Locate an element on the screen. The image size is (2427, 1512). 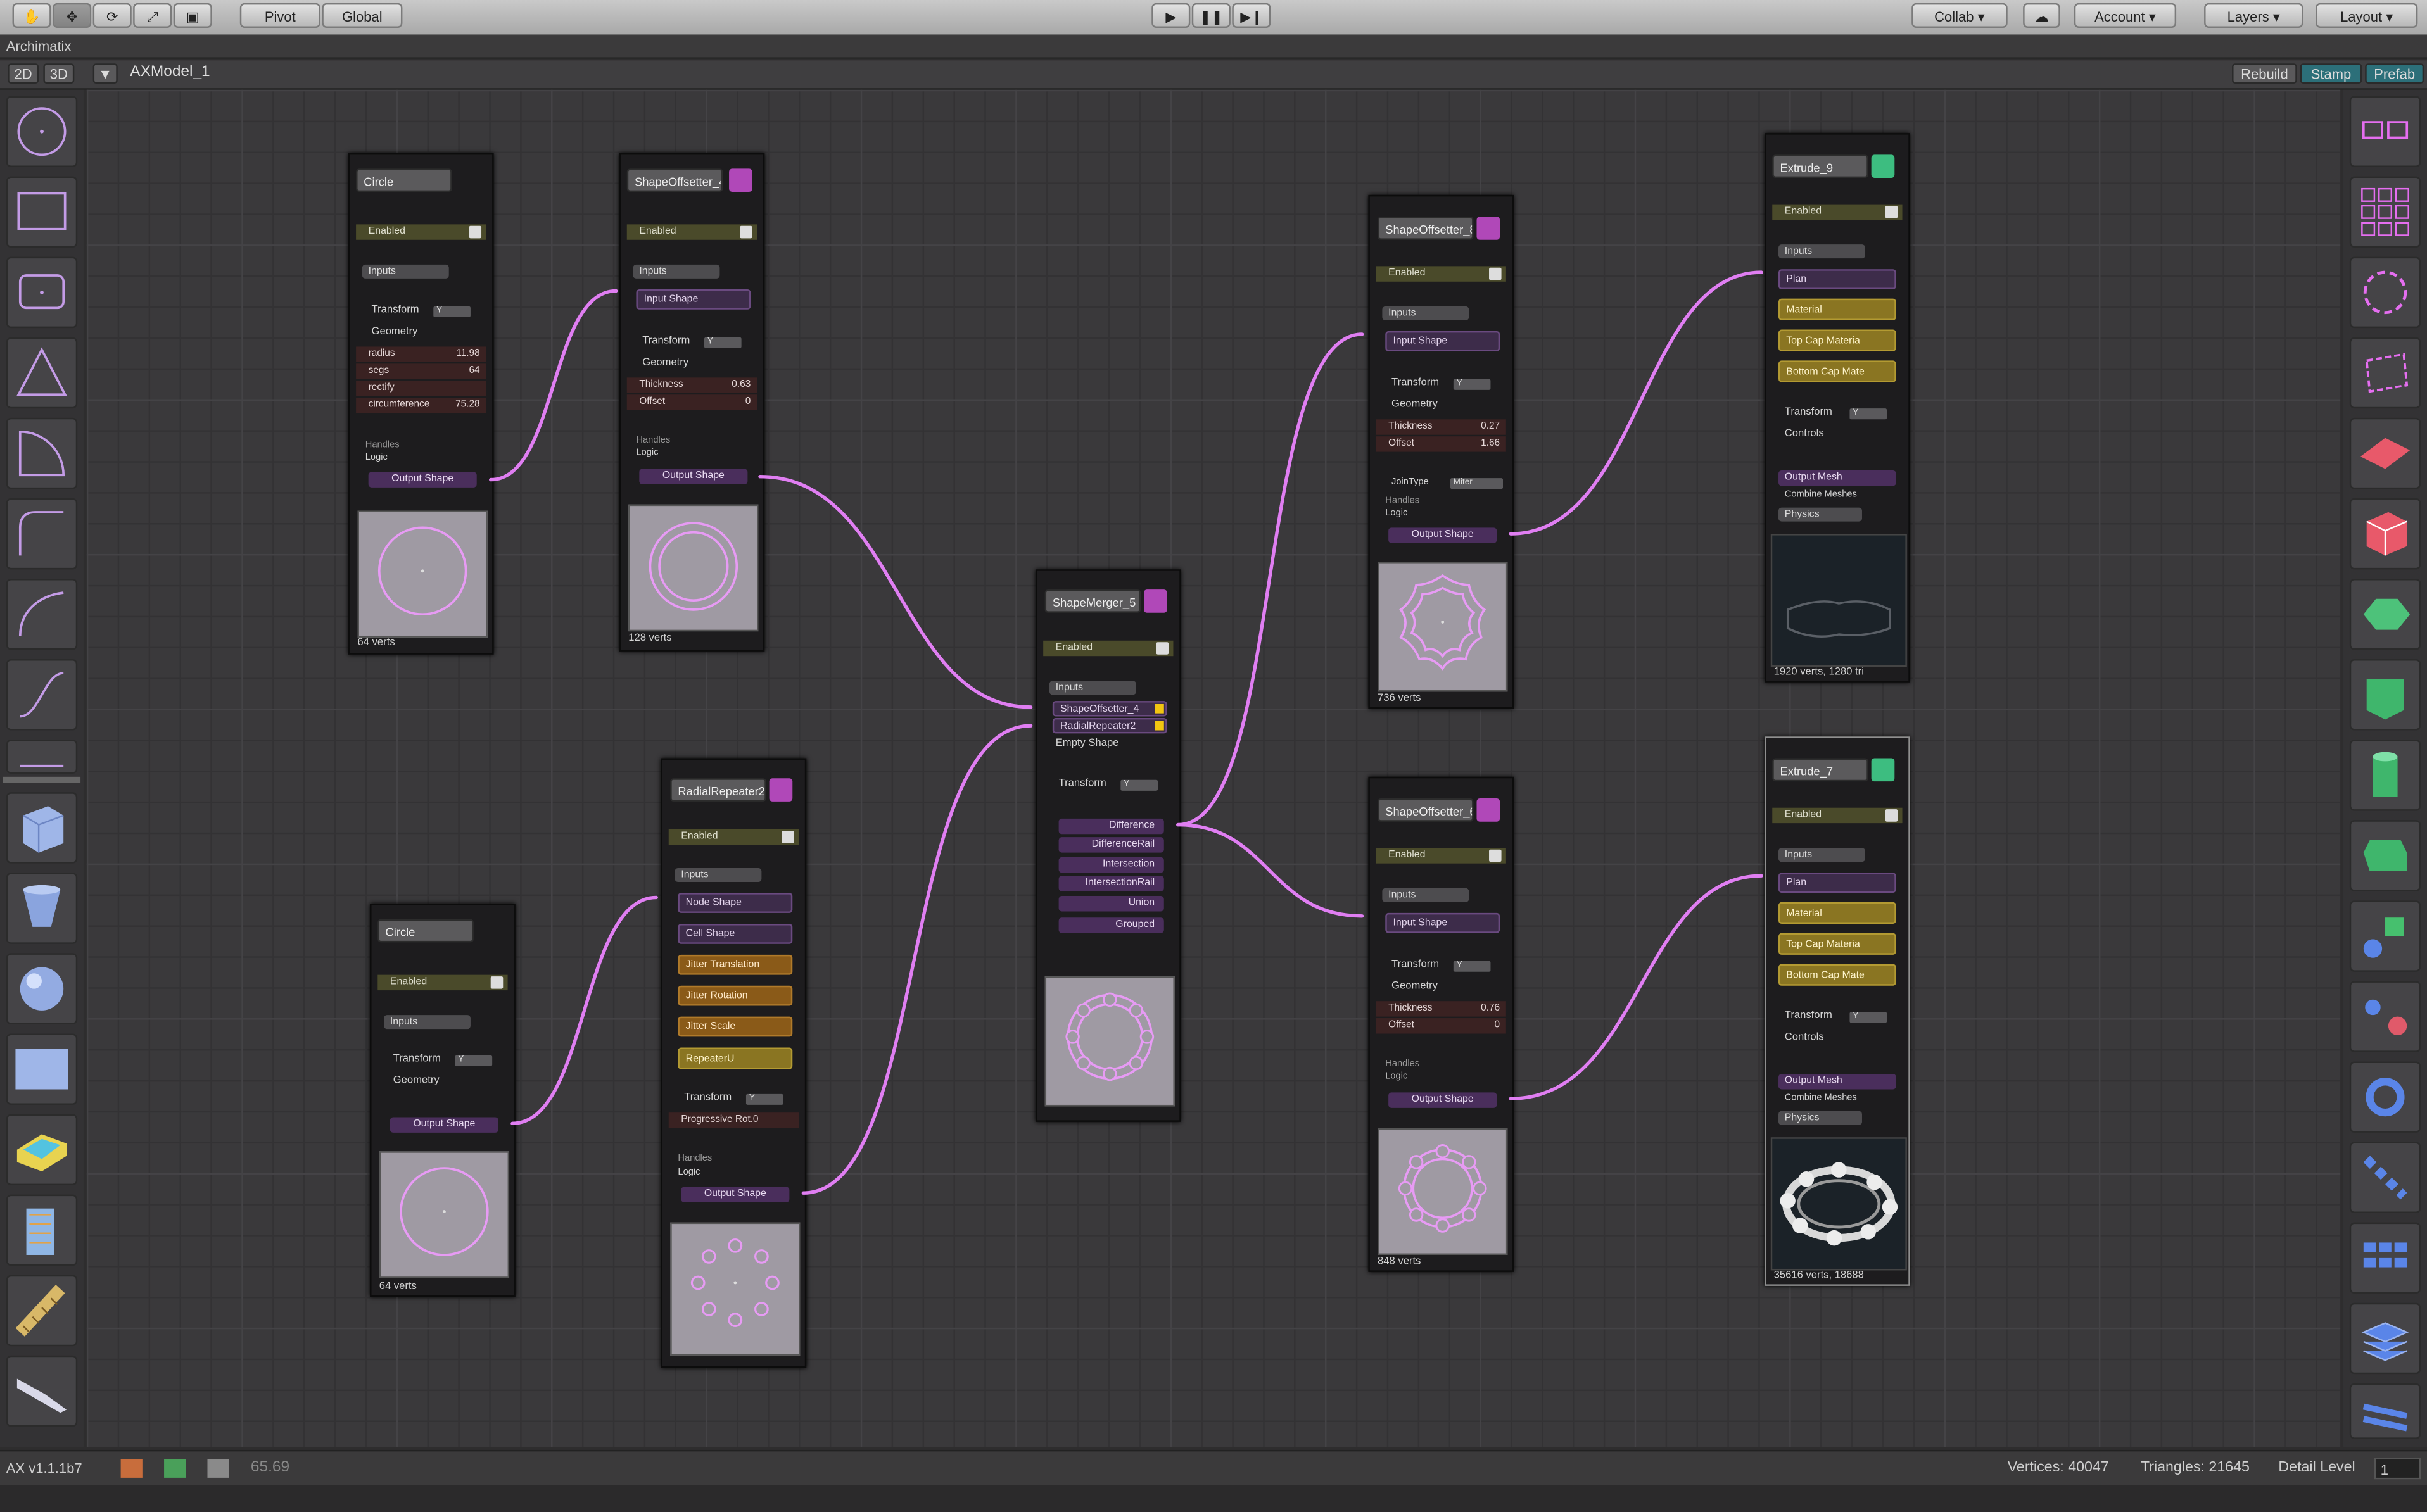
param-value: 64 is located at coordinates (474, 371).